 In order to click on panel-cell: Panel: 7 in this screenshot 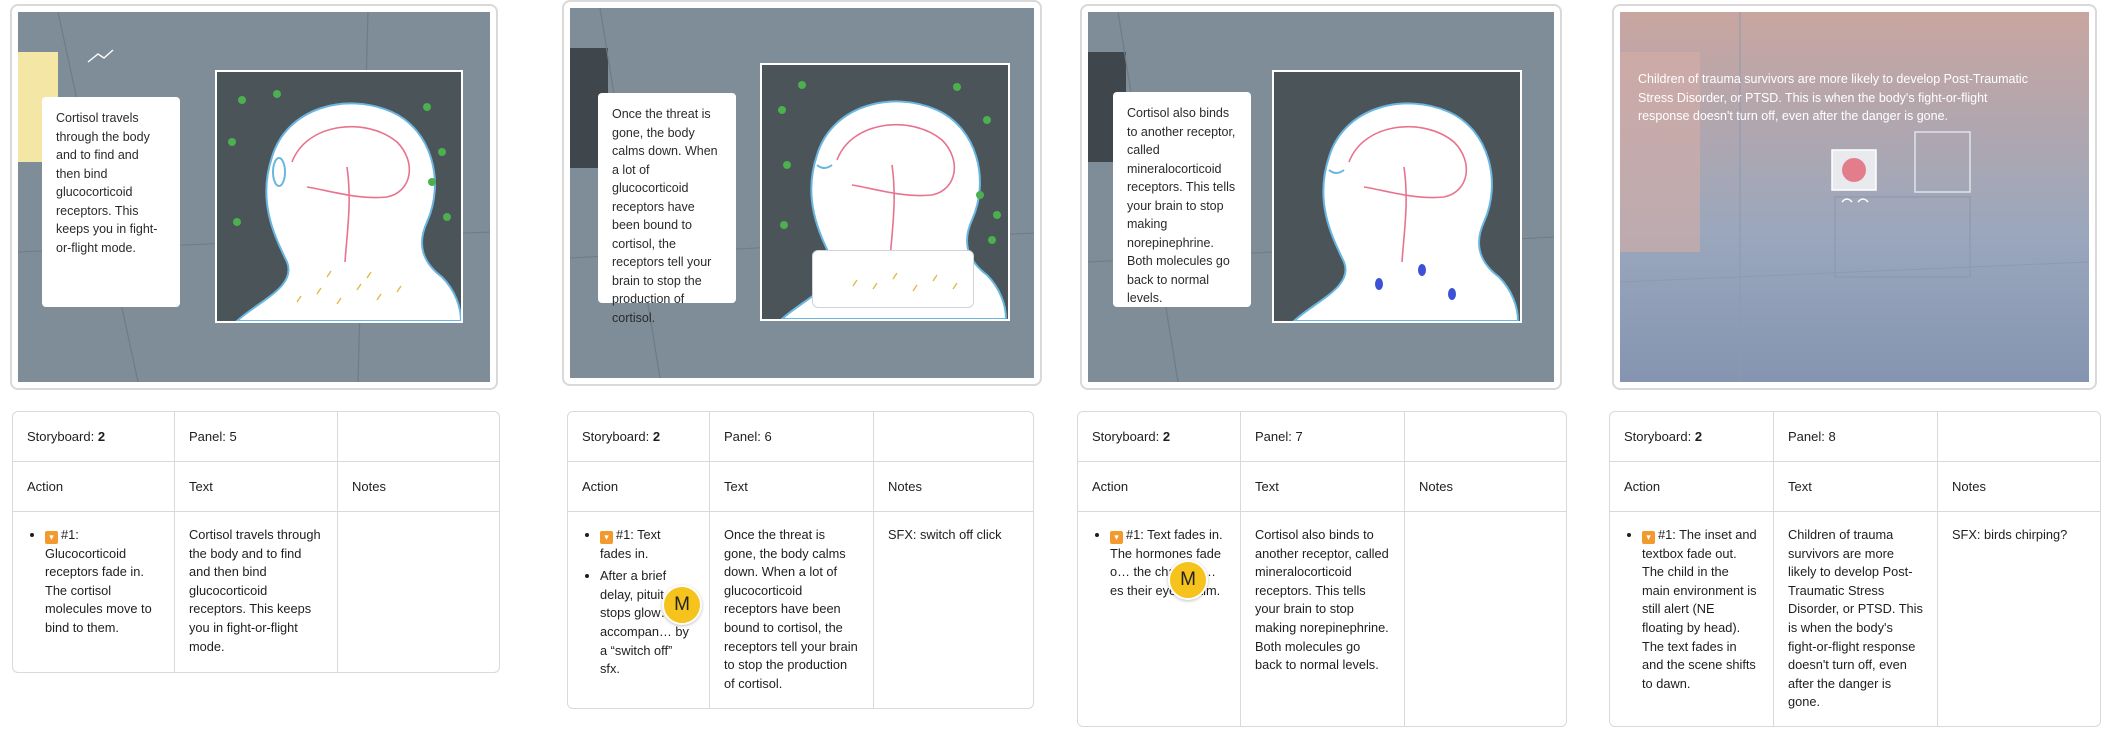, I will do `click(1323, 436)`.